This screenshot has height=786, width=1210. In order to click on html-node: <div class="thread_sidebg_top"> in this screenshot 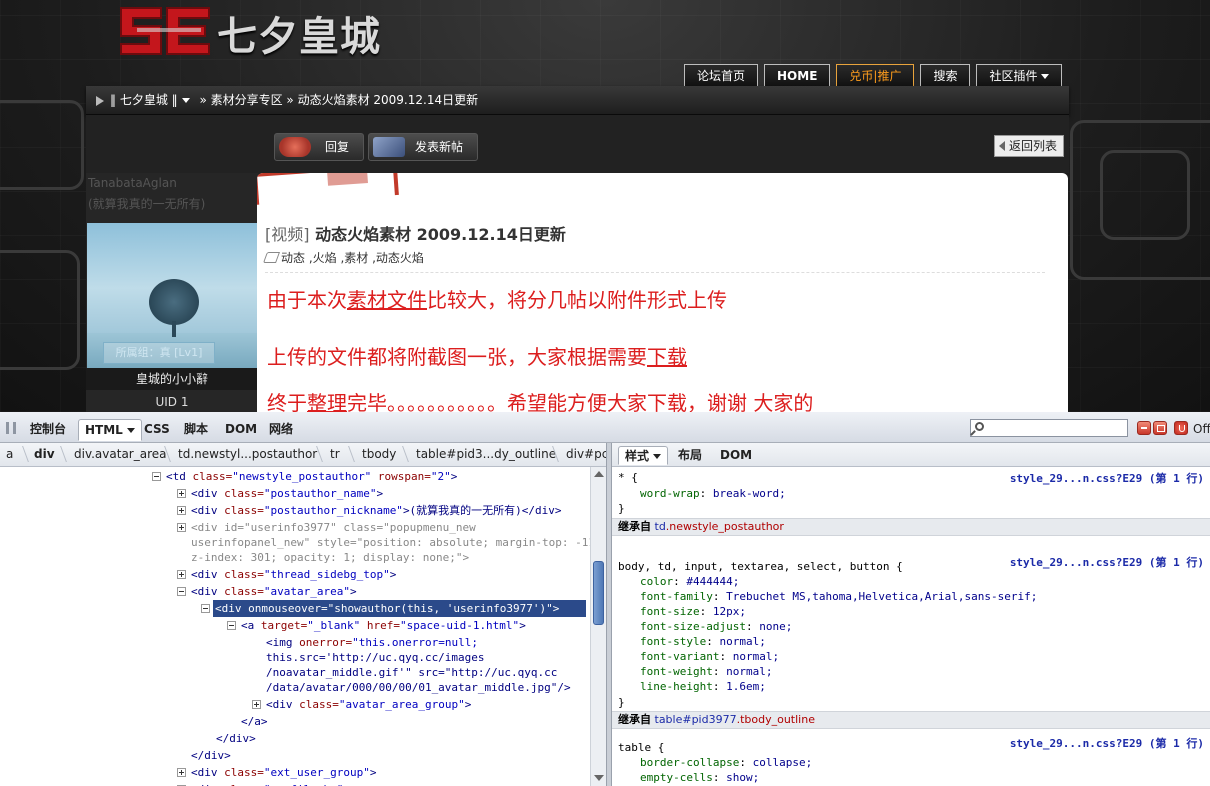, I will do `click(293, 574)`.